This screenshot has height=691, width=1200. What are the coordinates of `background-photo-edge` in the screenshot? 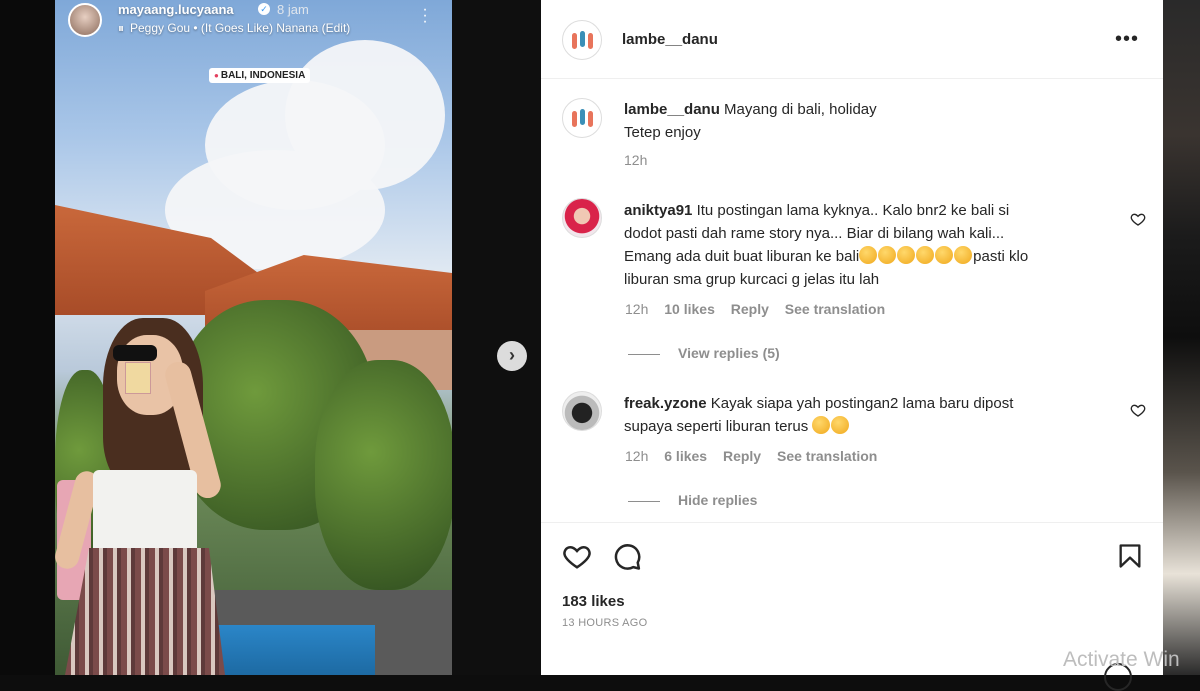 It's located at (1181, 337).